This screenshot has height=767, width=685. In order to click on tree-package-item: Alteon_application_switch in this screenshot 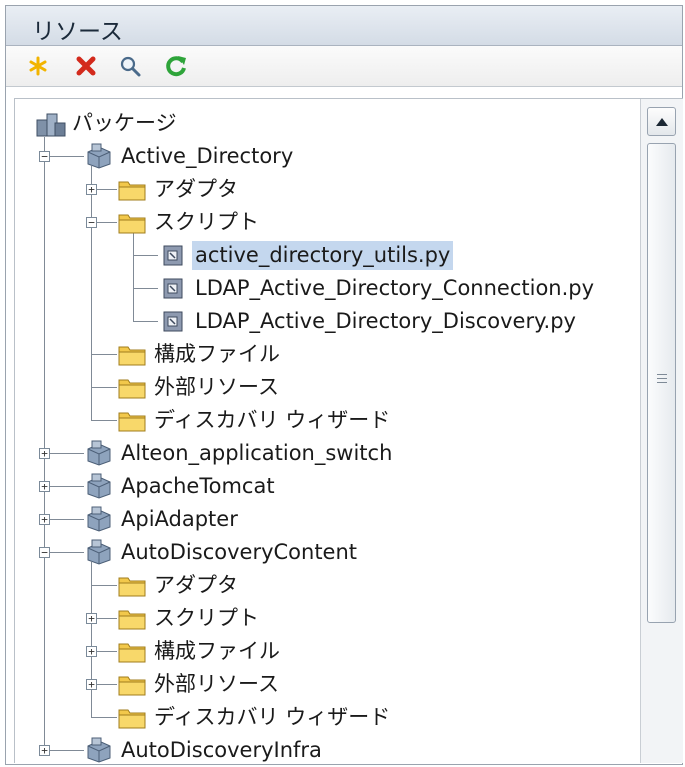, I will do `click(239, 453)`.